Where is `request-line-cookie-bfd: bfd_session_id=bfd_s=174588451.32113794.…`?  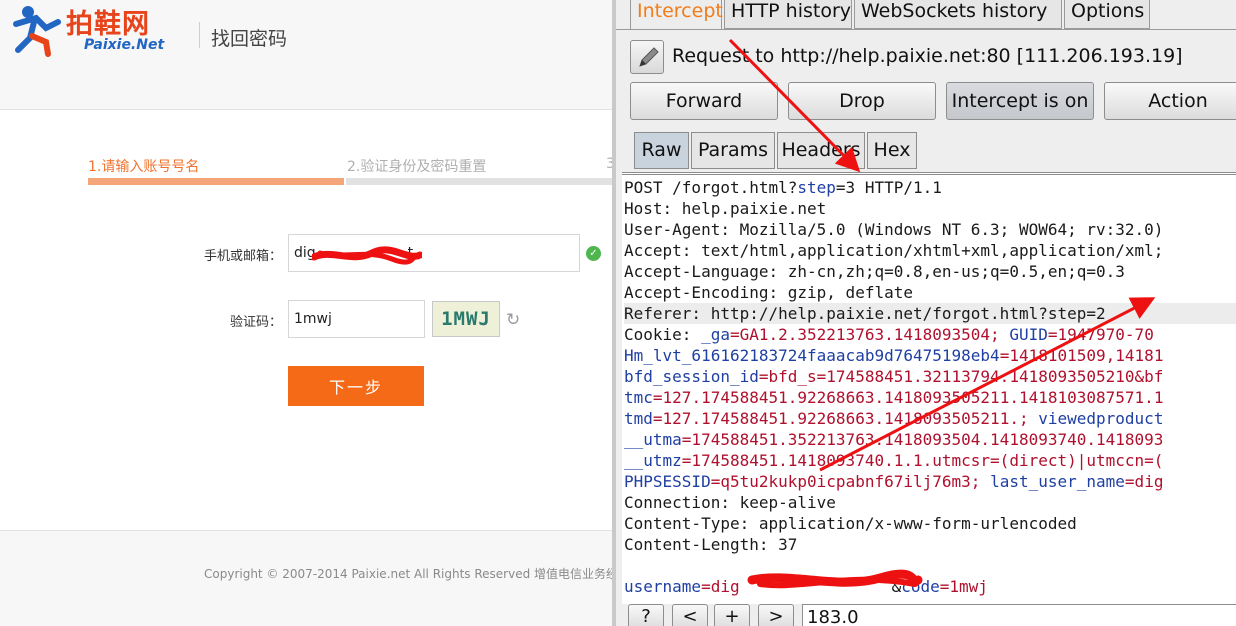
request-line-cookie-bfd: bfd_session_id=bfd_s=174588451.32113794.… is located at coordinates (894, 376).